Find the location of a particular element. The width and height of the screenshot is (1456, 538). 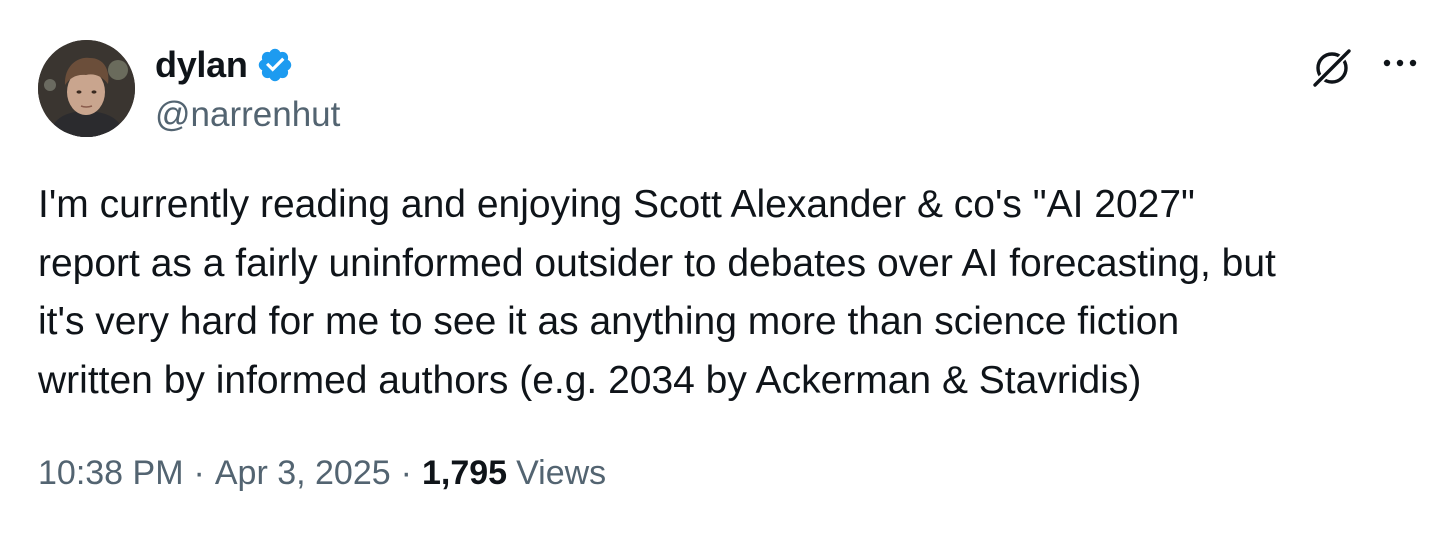

tweet-metadata: 10:38 PM · Apr 3, 2025 · 1,795 Views is located at coordinates (322, 473).